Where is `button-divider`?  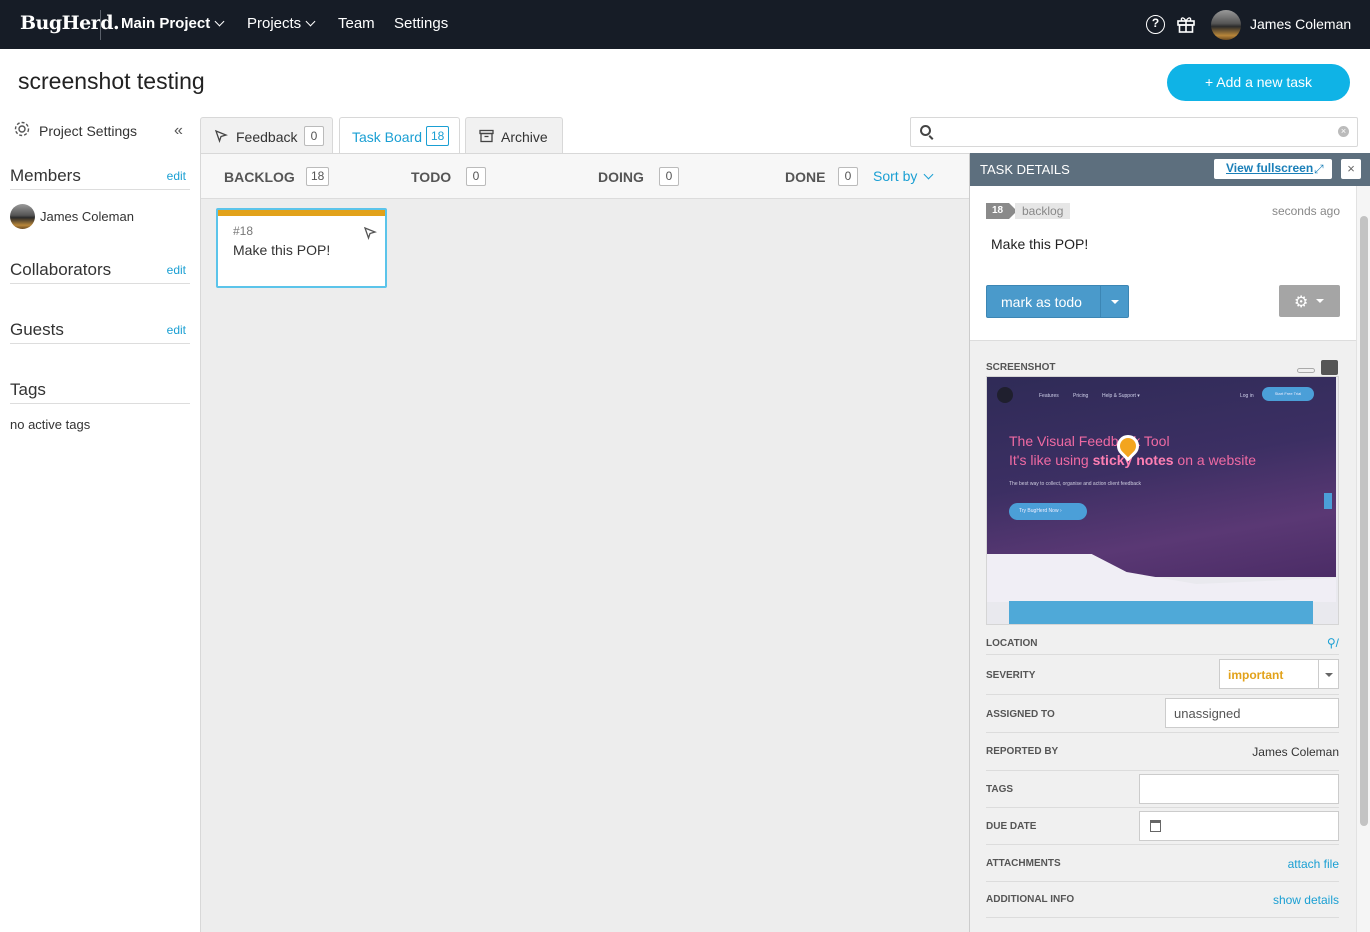
button-divider is located at coordinates (1100, 301).